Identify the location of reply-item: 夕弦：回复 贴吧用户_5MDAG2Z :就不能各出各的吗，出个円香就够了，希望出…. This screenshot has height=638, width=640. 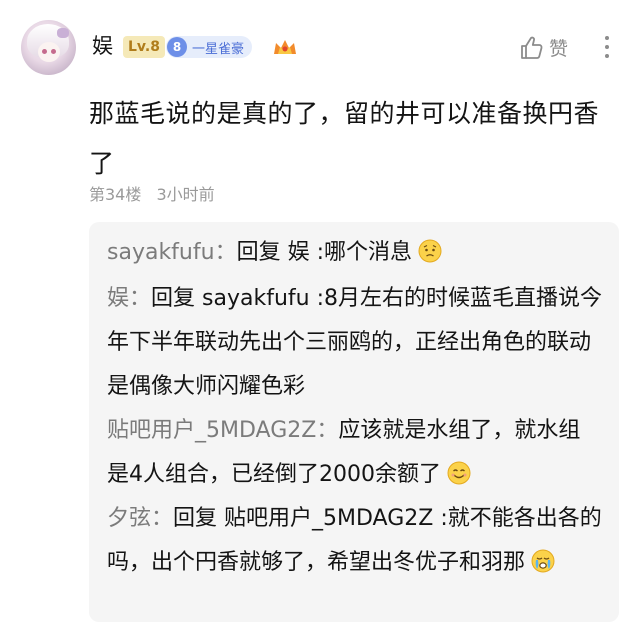
(354, 541).